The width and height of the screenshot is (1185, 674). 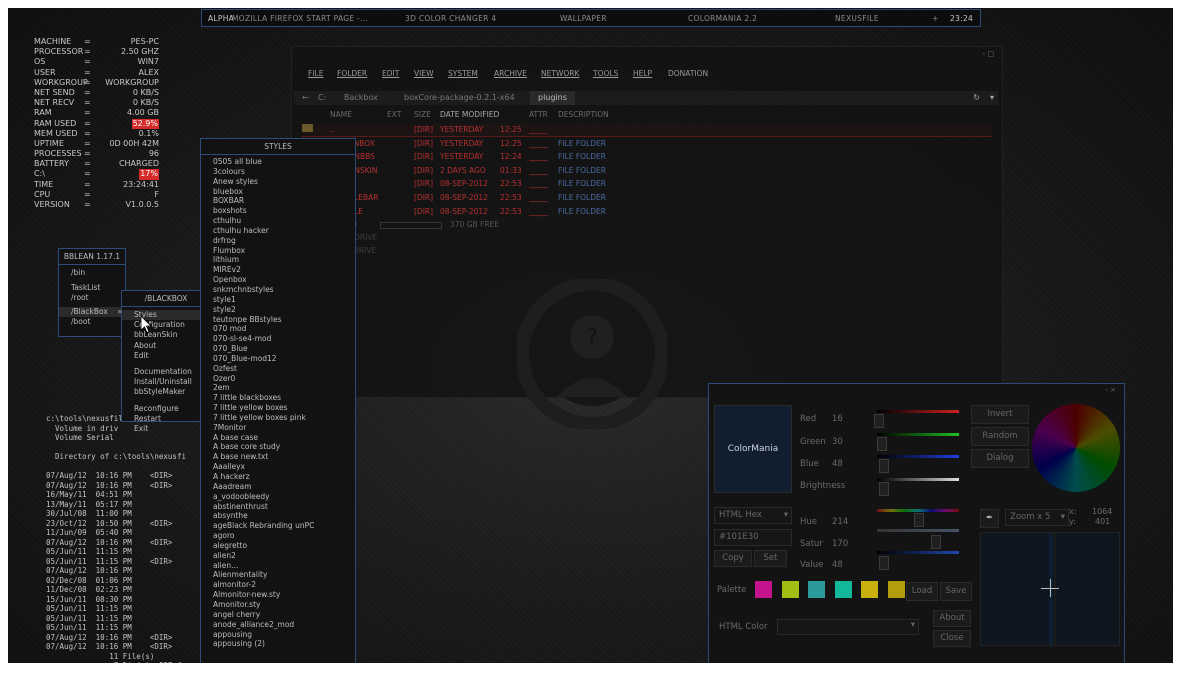 I want to click on style-item: Amonitor.sty, so click(x=278, y=605).